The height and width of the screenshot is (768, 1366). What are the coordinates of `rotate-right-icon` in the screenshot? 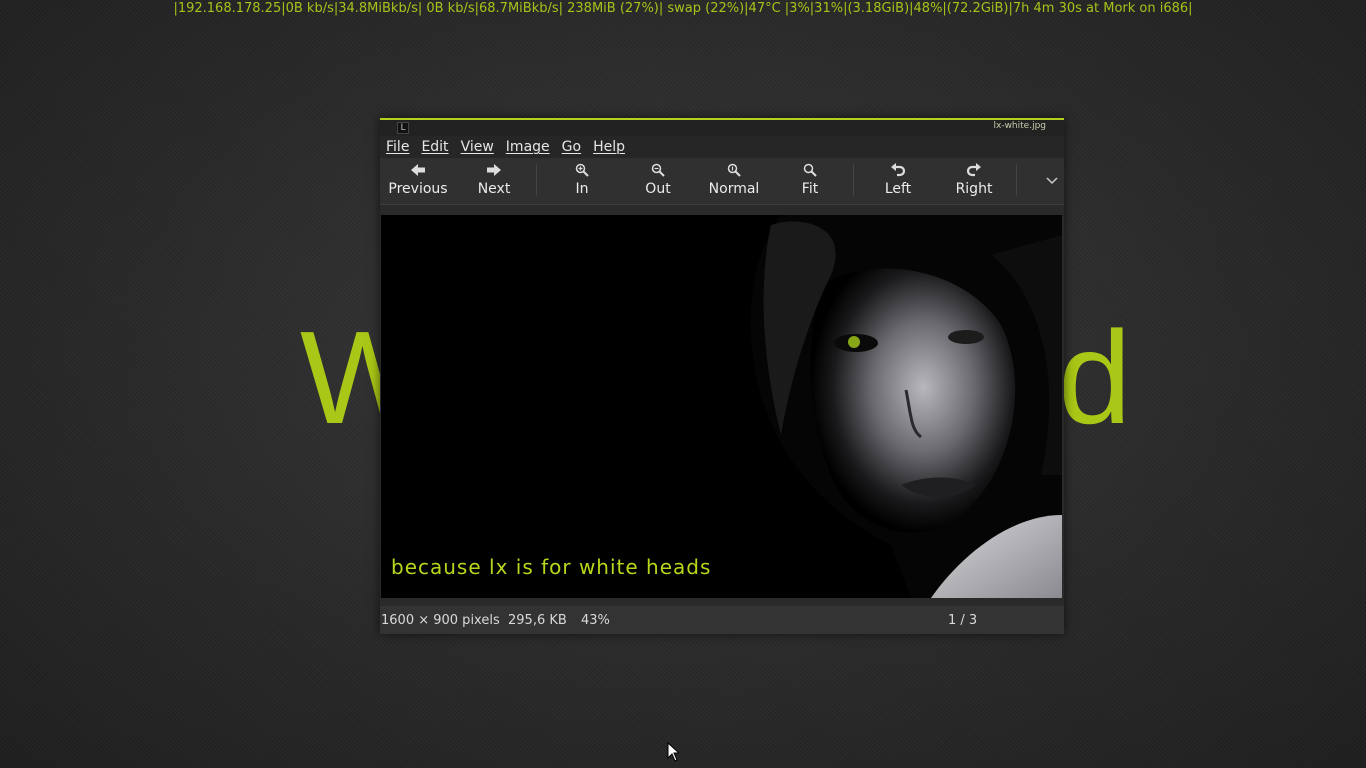 It's located at (974, 170).